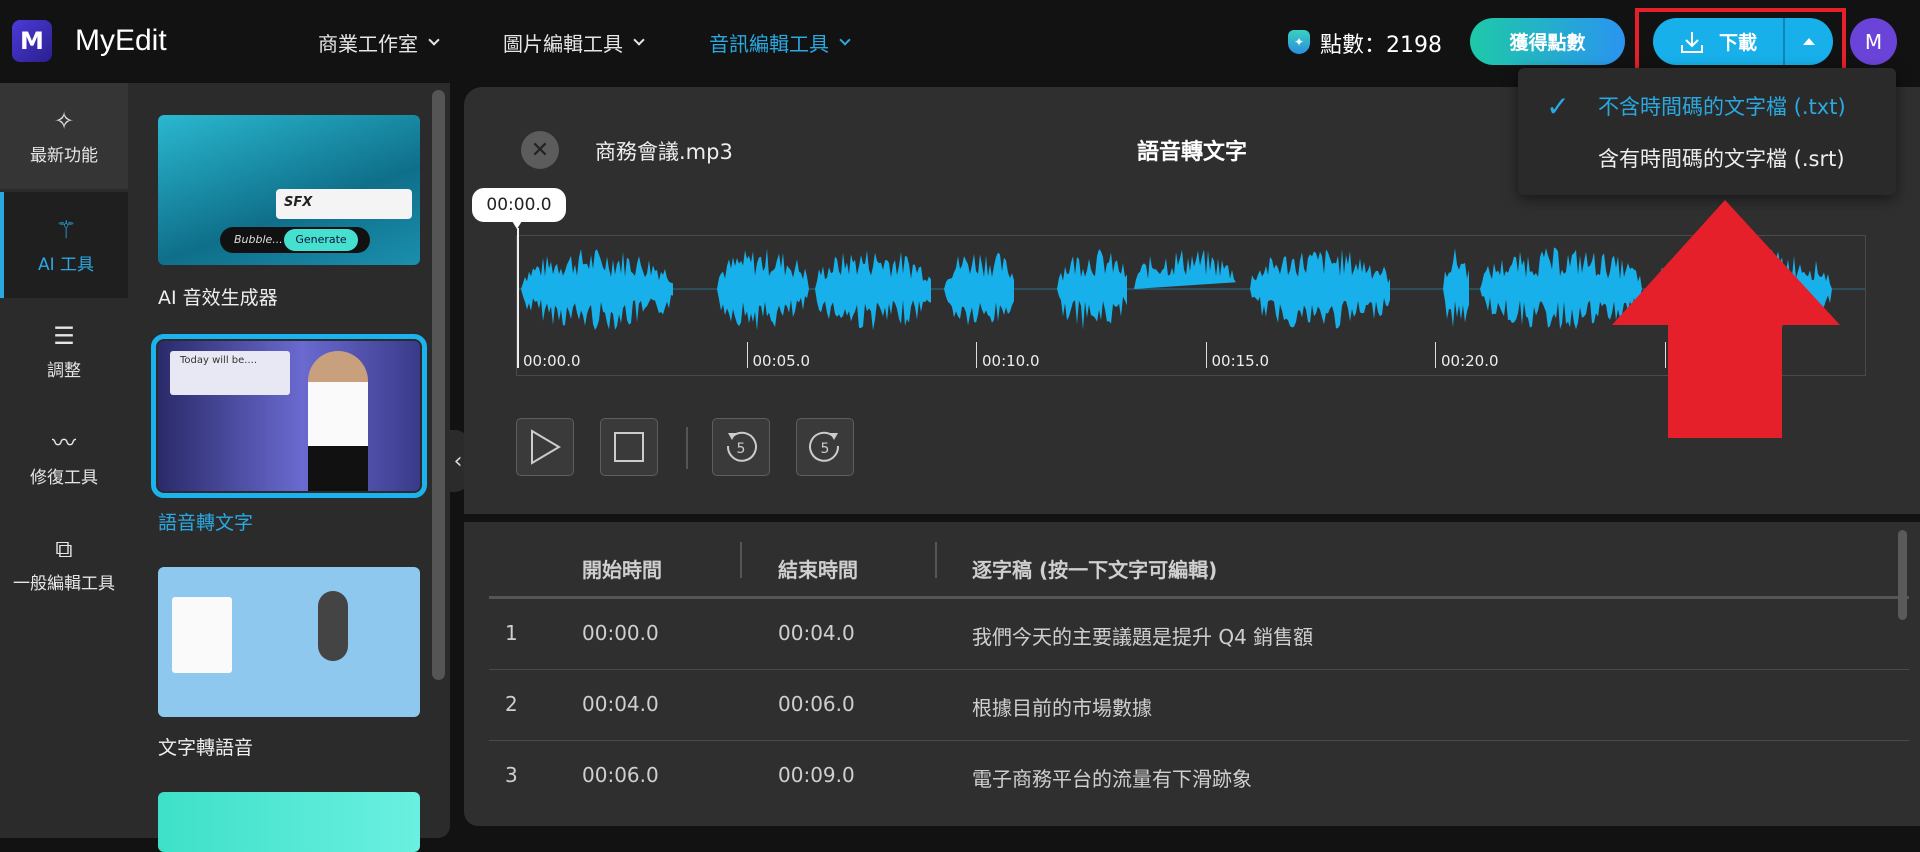  What do you see at coordinates (816, 704) in the screenshot?
I see `row-end: 00:06.0` at bounding box center [816, 704].